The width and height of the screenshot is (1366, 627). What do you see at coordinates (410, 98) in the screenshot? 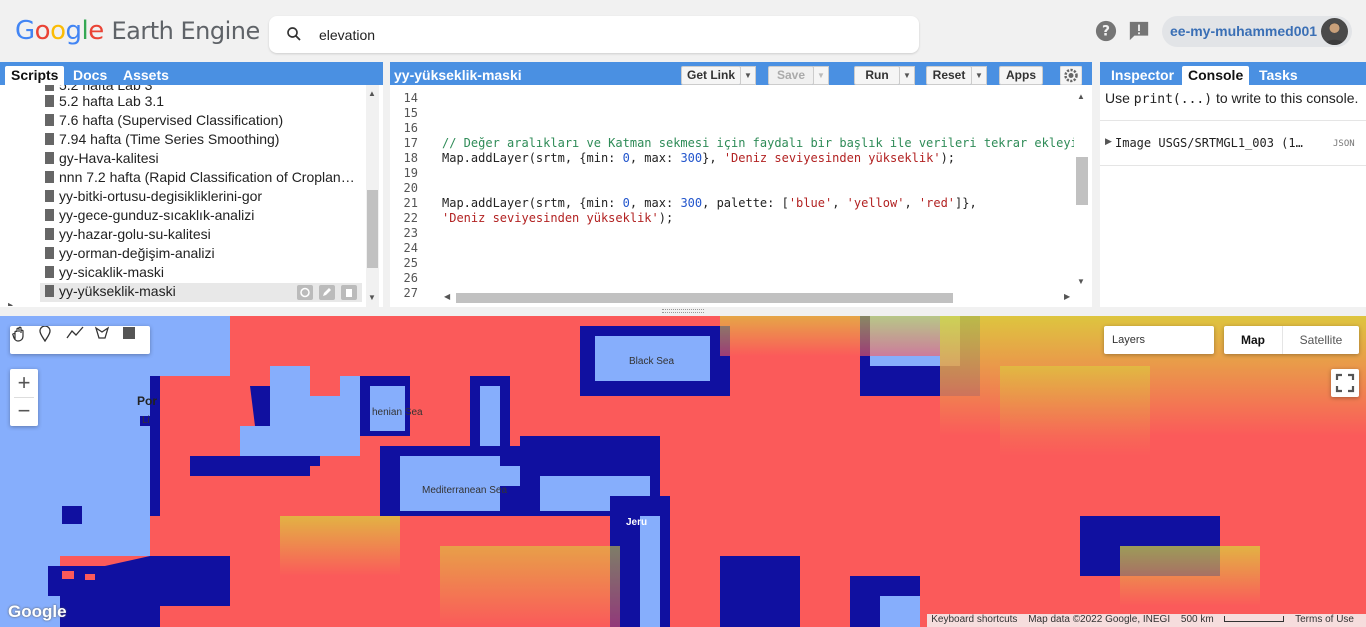
I see `line-number: 14` at bounding box center [410, 98].